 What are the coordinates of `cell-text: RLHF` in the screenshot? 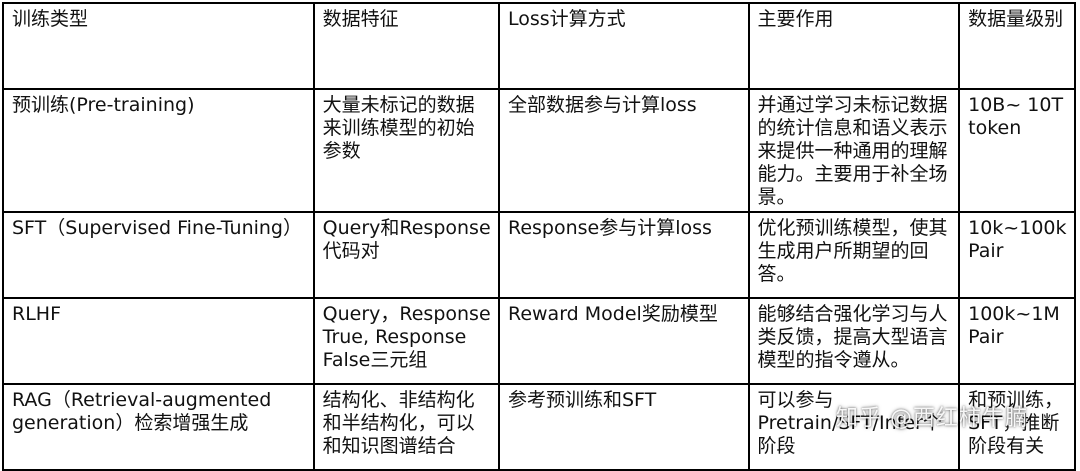 It's located at (37, 314).